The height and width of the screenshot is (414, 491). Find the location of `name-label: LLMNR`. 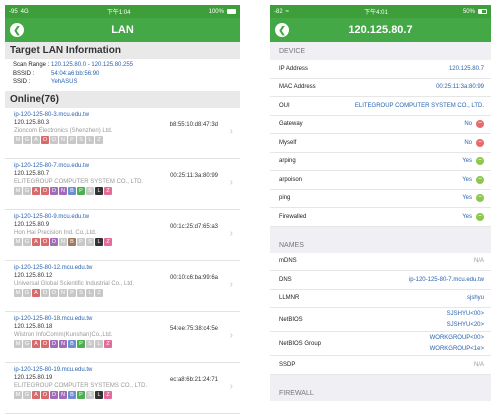

name-label: LLMNR is located at coordinates (289, 298).